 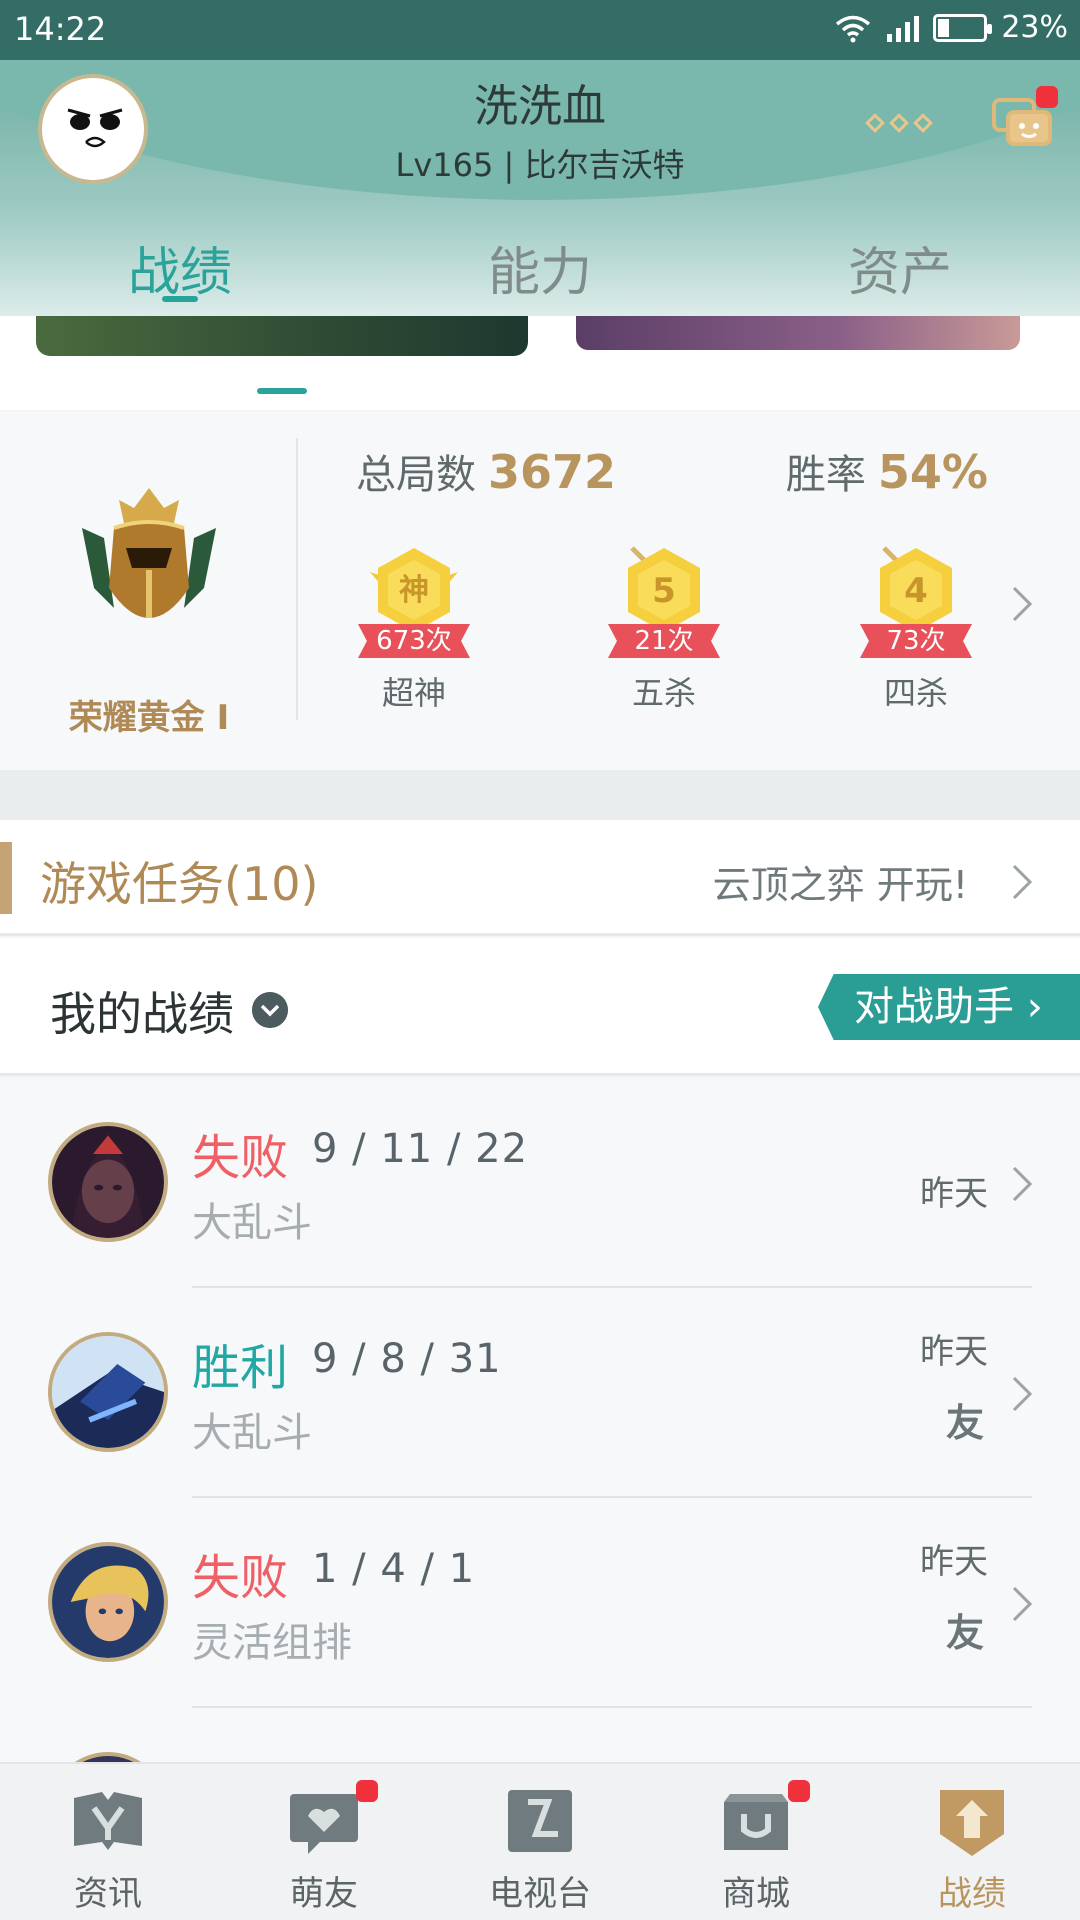 What do you see at coordinates (149, 553) in the screenshot?
I see `rank-emblem-icon` at bounding box center [149, 553].